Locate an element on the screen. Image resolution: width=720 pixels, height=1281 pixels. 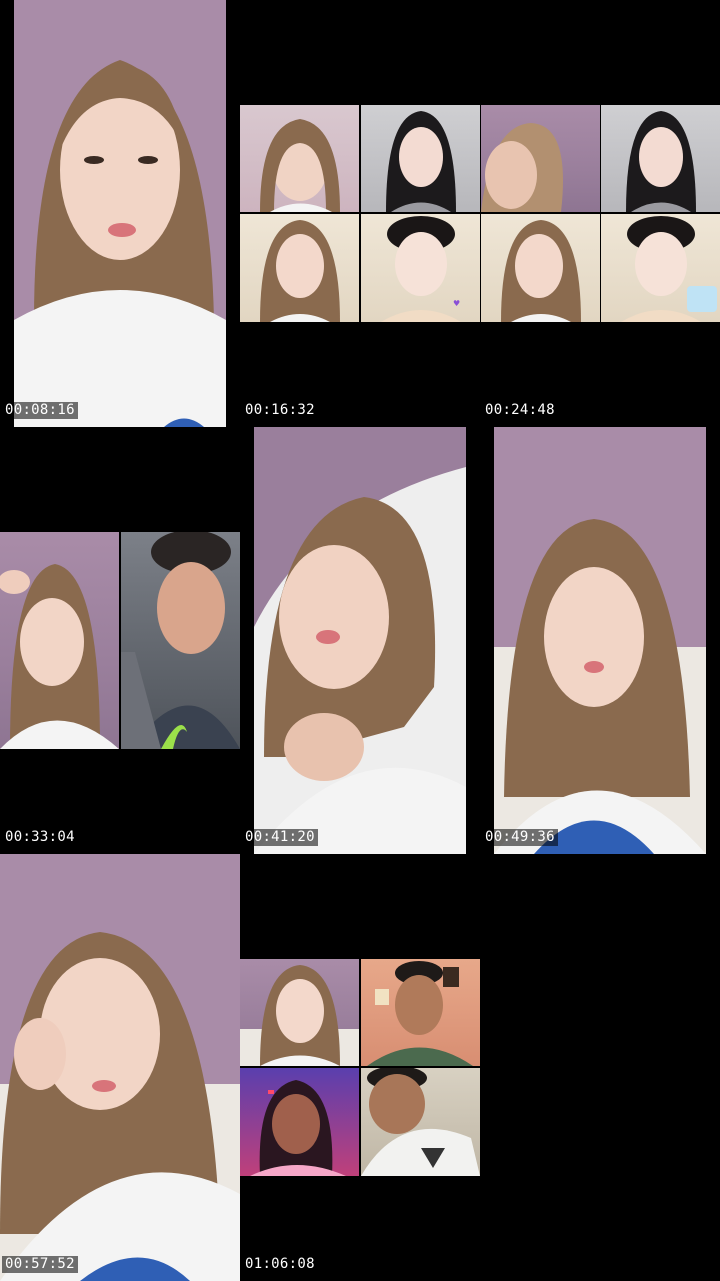
thumbnail-cell-6: 00:49:36 is located at coordinates (600, 640).